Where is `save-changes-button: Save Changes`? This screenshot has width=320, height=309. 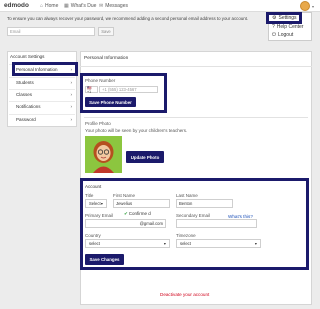
save-changes-button: Save Changes is located at coordinates (104, 259).